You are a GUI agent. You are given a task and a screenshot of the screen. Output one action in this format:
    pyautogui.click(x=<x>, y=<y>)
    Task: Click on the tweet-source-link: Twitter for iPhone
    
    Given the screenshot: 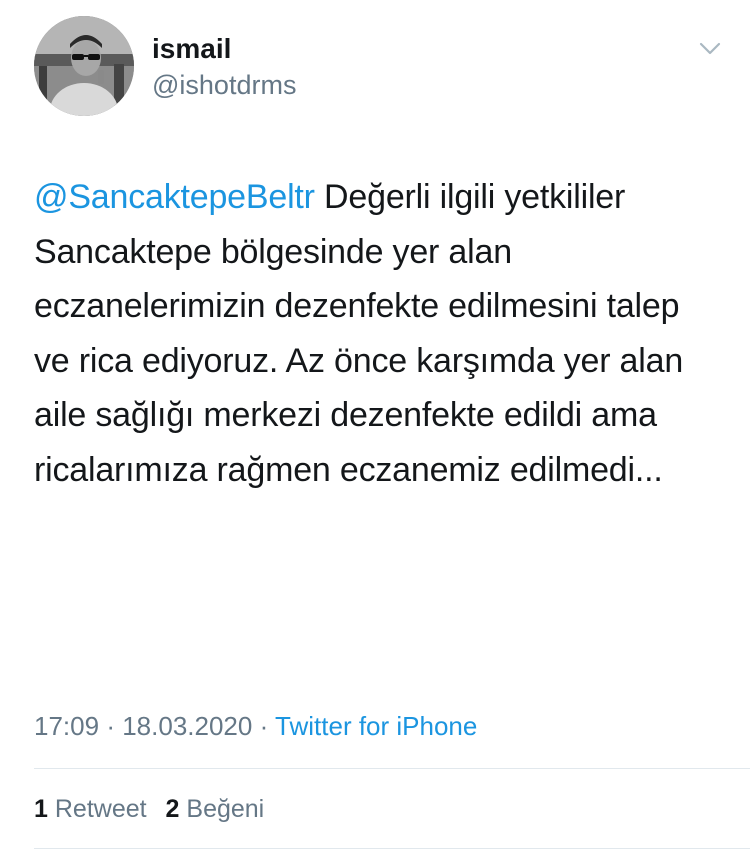 What is the action you would take?
    pyautogui.click(x=376, y=726)
    